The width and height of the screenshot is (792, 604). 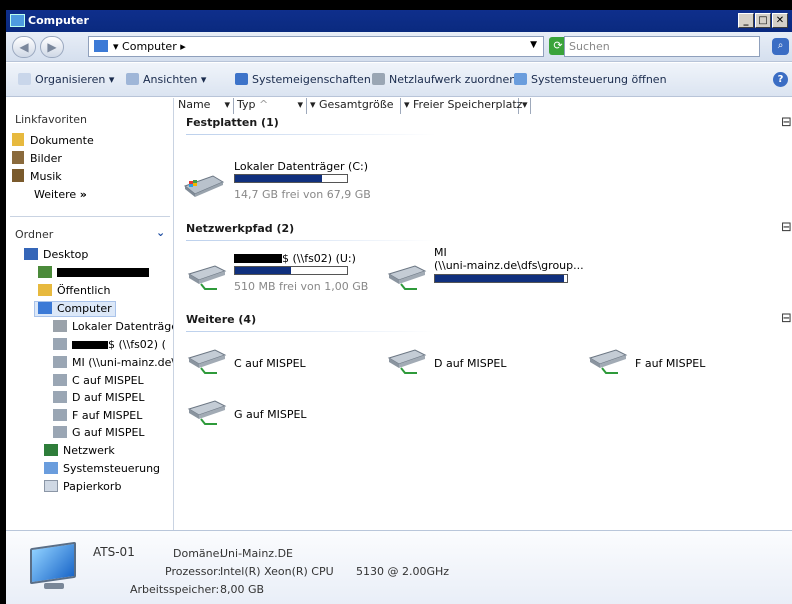 I want to click on column-type: Typ ^ ▾, so click(x=270, y=106).